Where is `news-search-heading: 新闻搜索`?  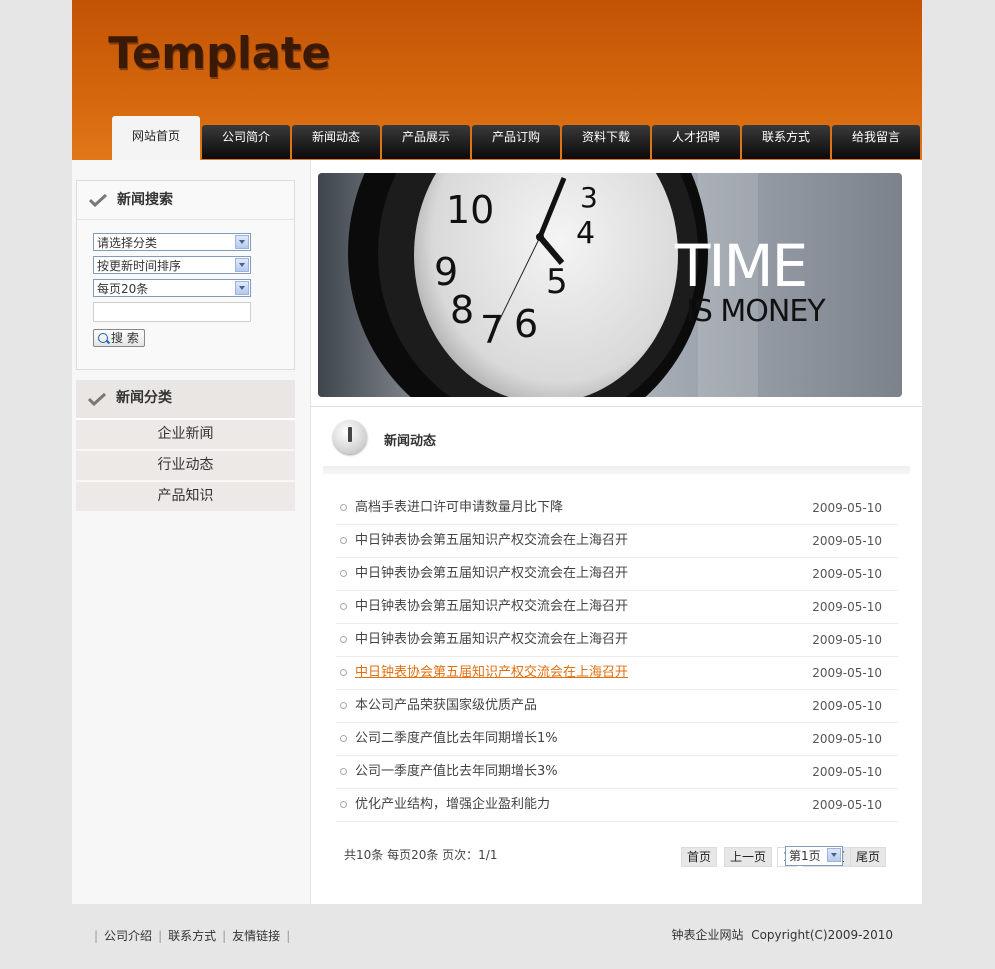
news-search-heading: 新闻搜索 is located at coordinates (185, 200).